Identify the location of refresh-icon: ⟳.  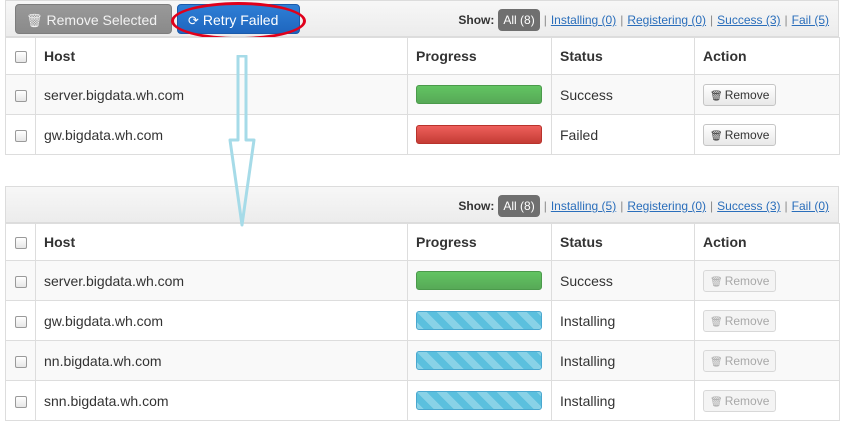
(193, 20).